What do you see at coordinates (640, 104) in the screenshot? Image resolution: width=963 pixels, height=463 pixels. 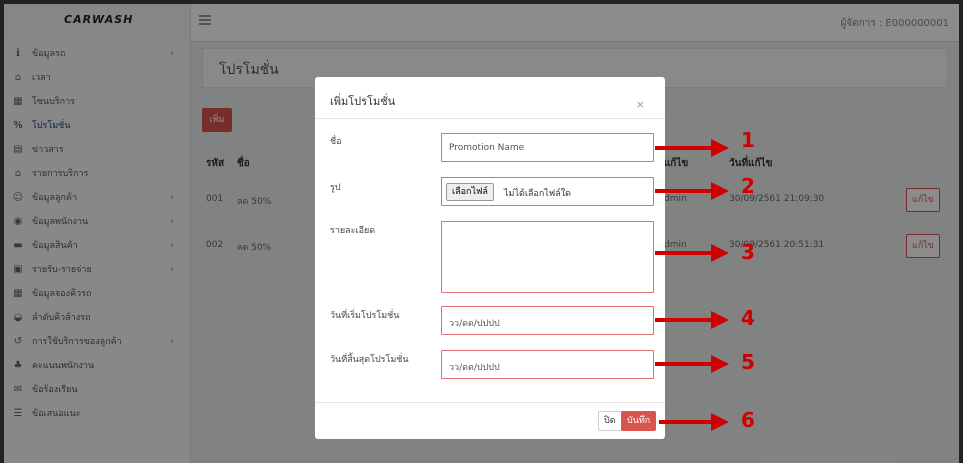 I see `close-icon: ×` at bounding box center [640, 104].